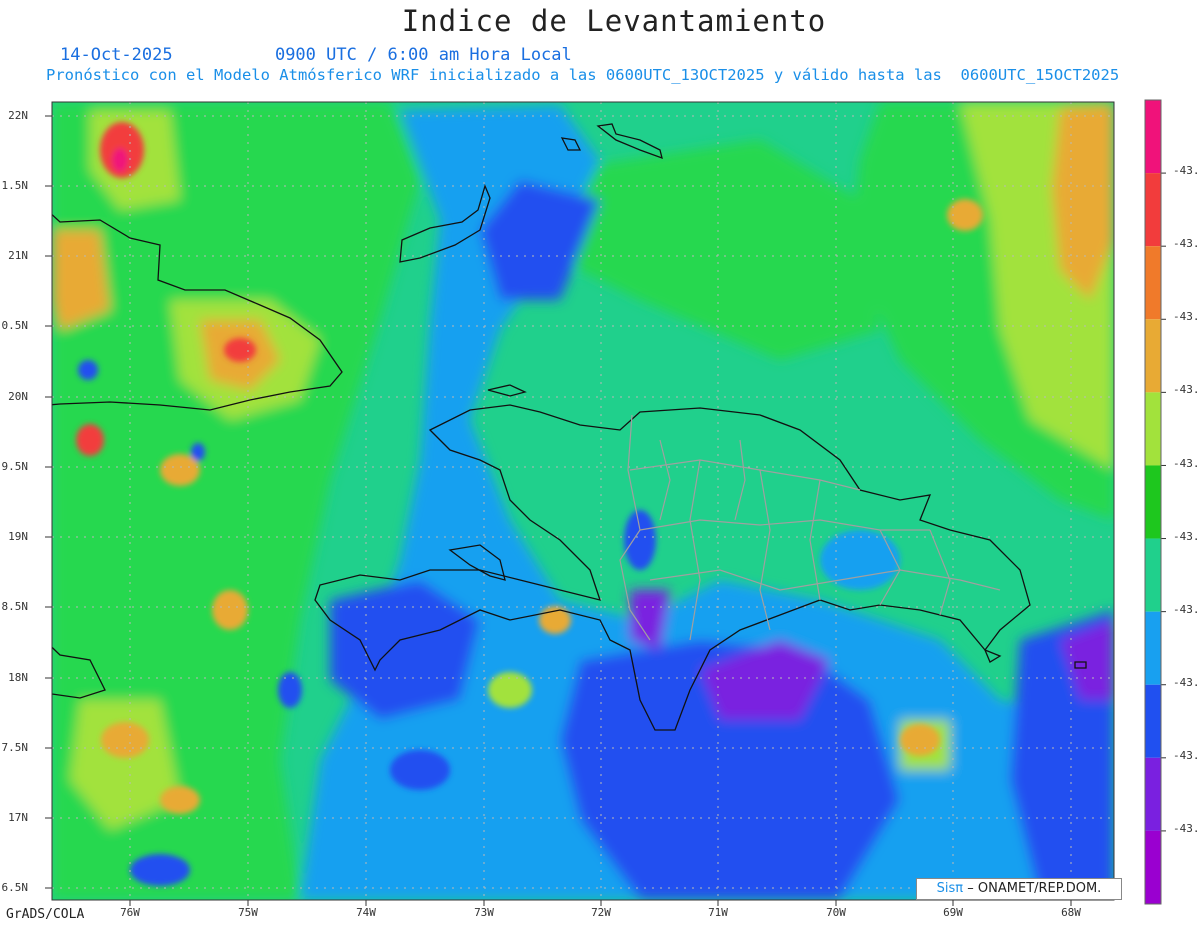 The width and height of the screenshot is (1200, 927). What do you see at coordinates (1186, 828) in the screenshot?
I see `colorbar-label: -43.8` at bounding box center [1186, 828].